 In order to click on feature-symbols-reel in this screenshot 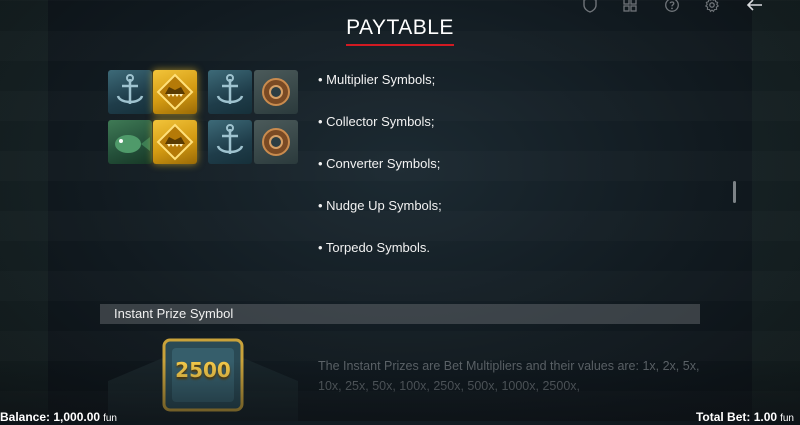, I will do `click(203, 118)`.